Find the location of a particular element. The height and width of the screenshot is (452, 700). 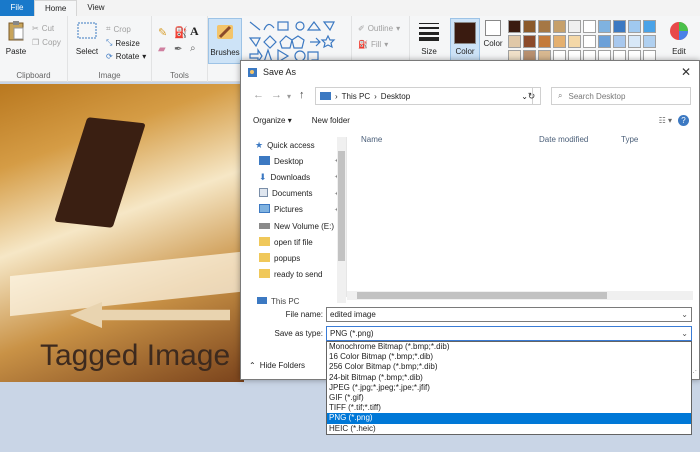

rotate-icon: ⟳ is located at coordinates (109, 56).